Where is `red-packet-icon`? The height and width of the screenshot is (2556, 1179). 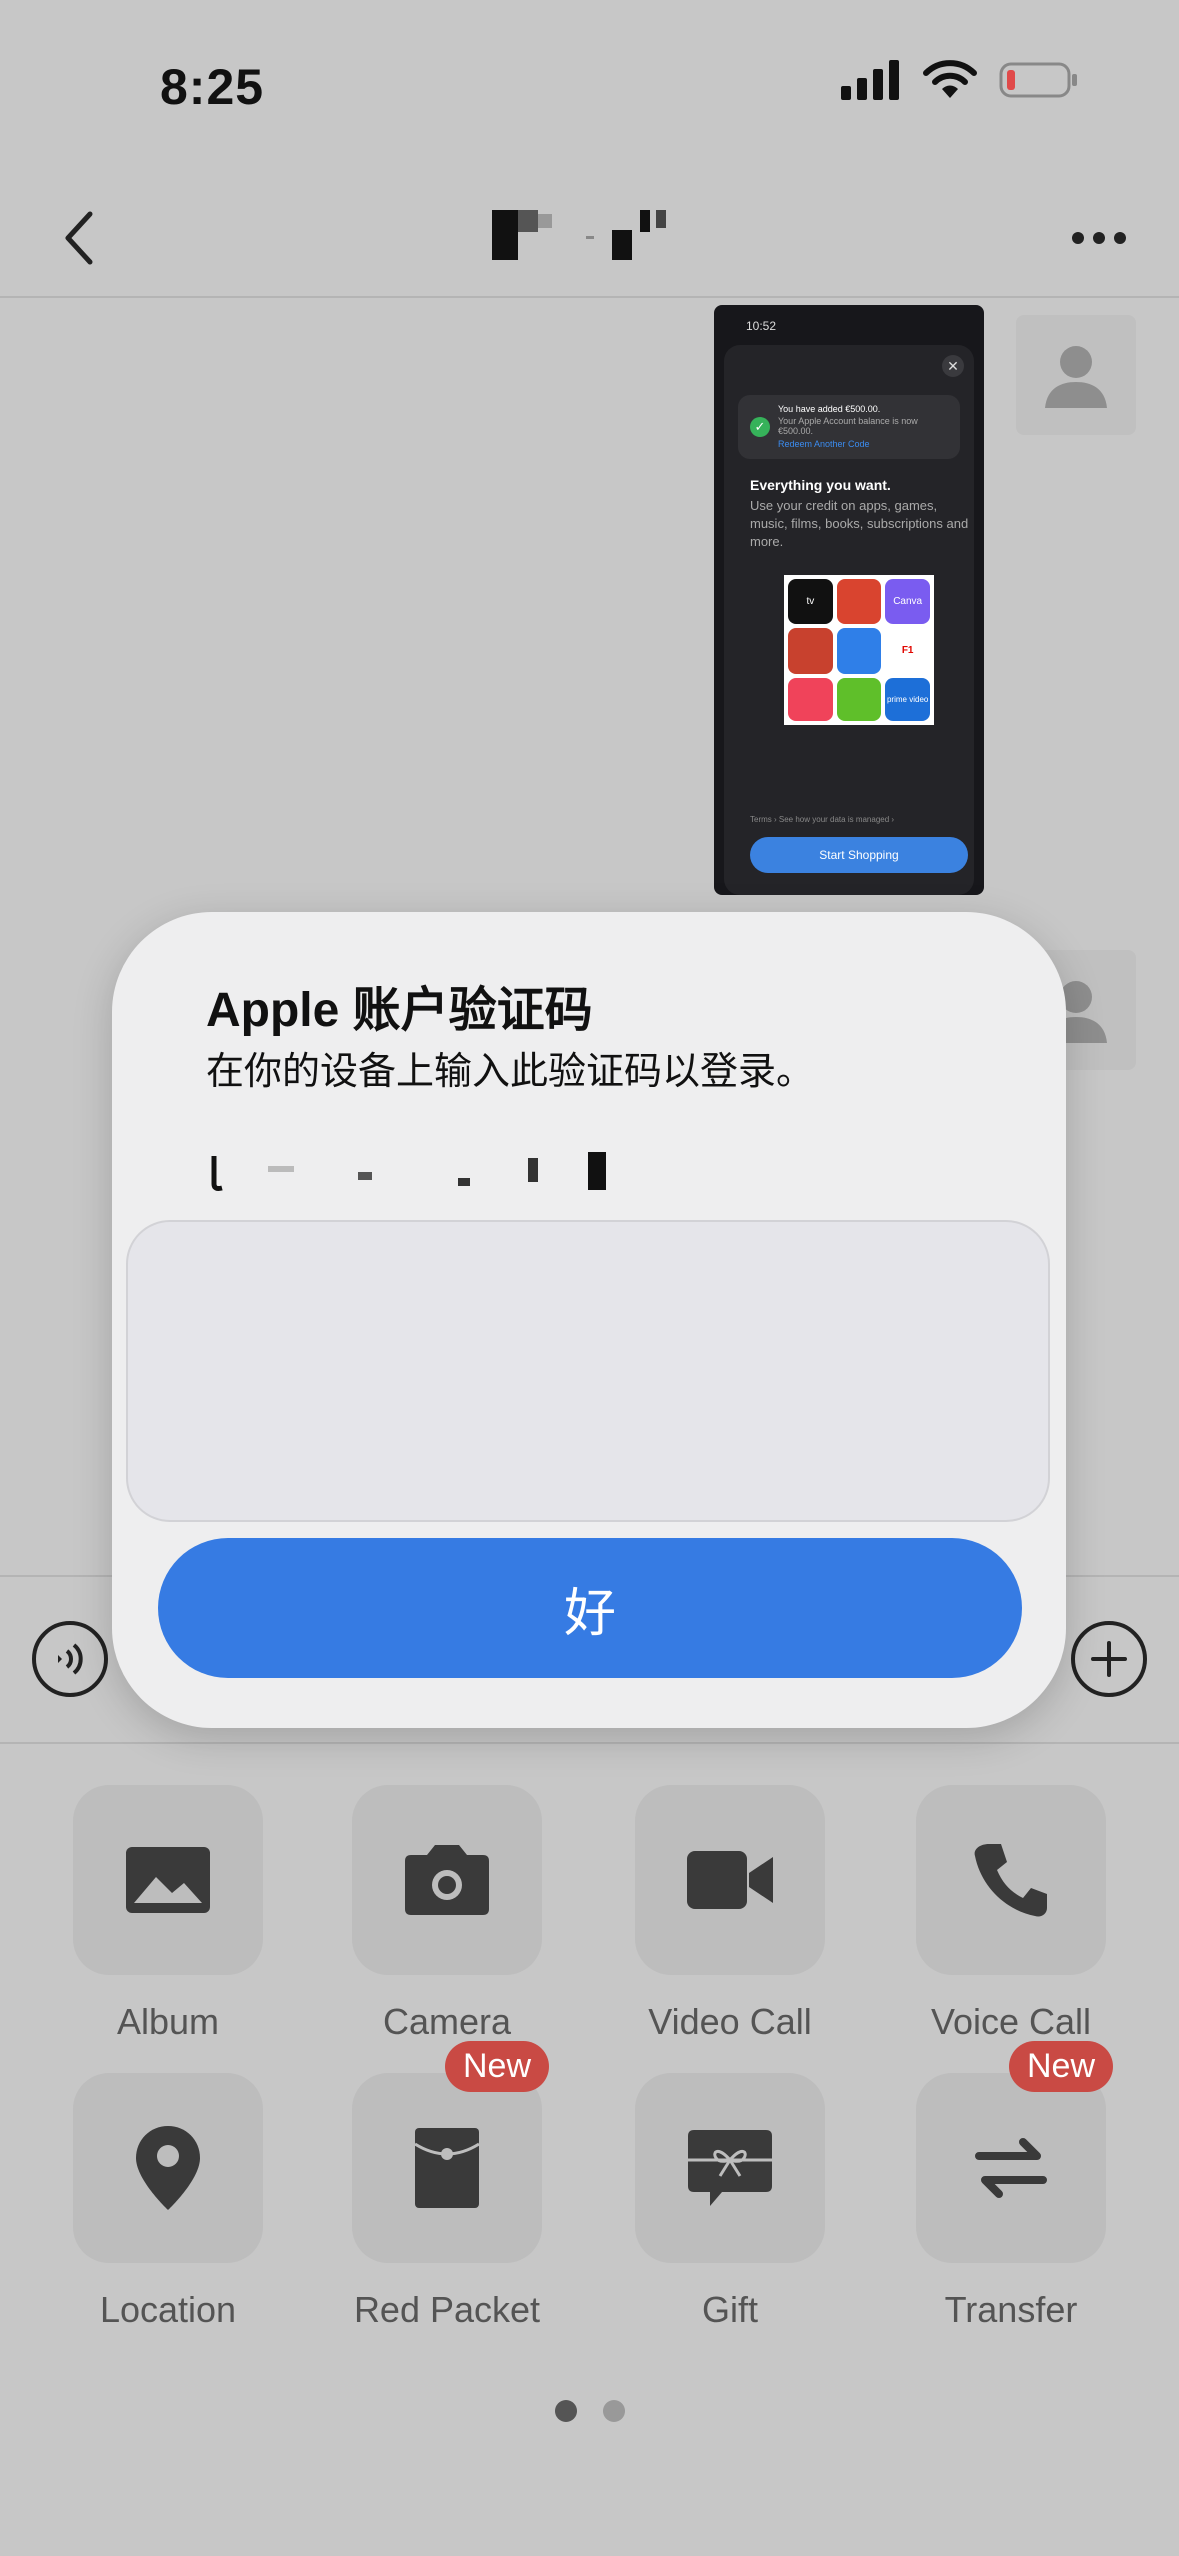 red-packet-icon is located at coordinates (447, 2168).